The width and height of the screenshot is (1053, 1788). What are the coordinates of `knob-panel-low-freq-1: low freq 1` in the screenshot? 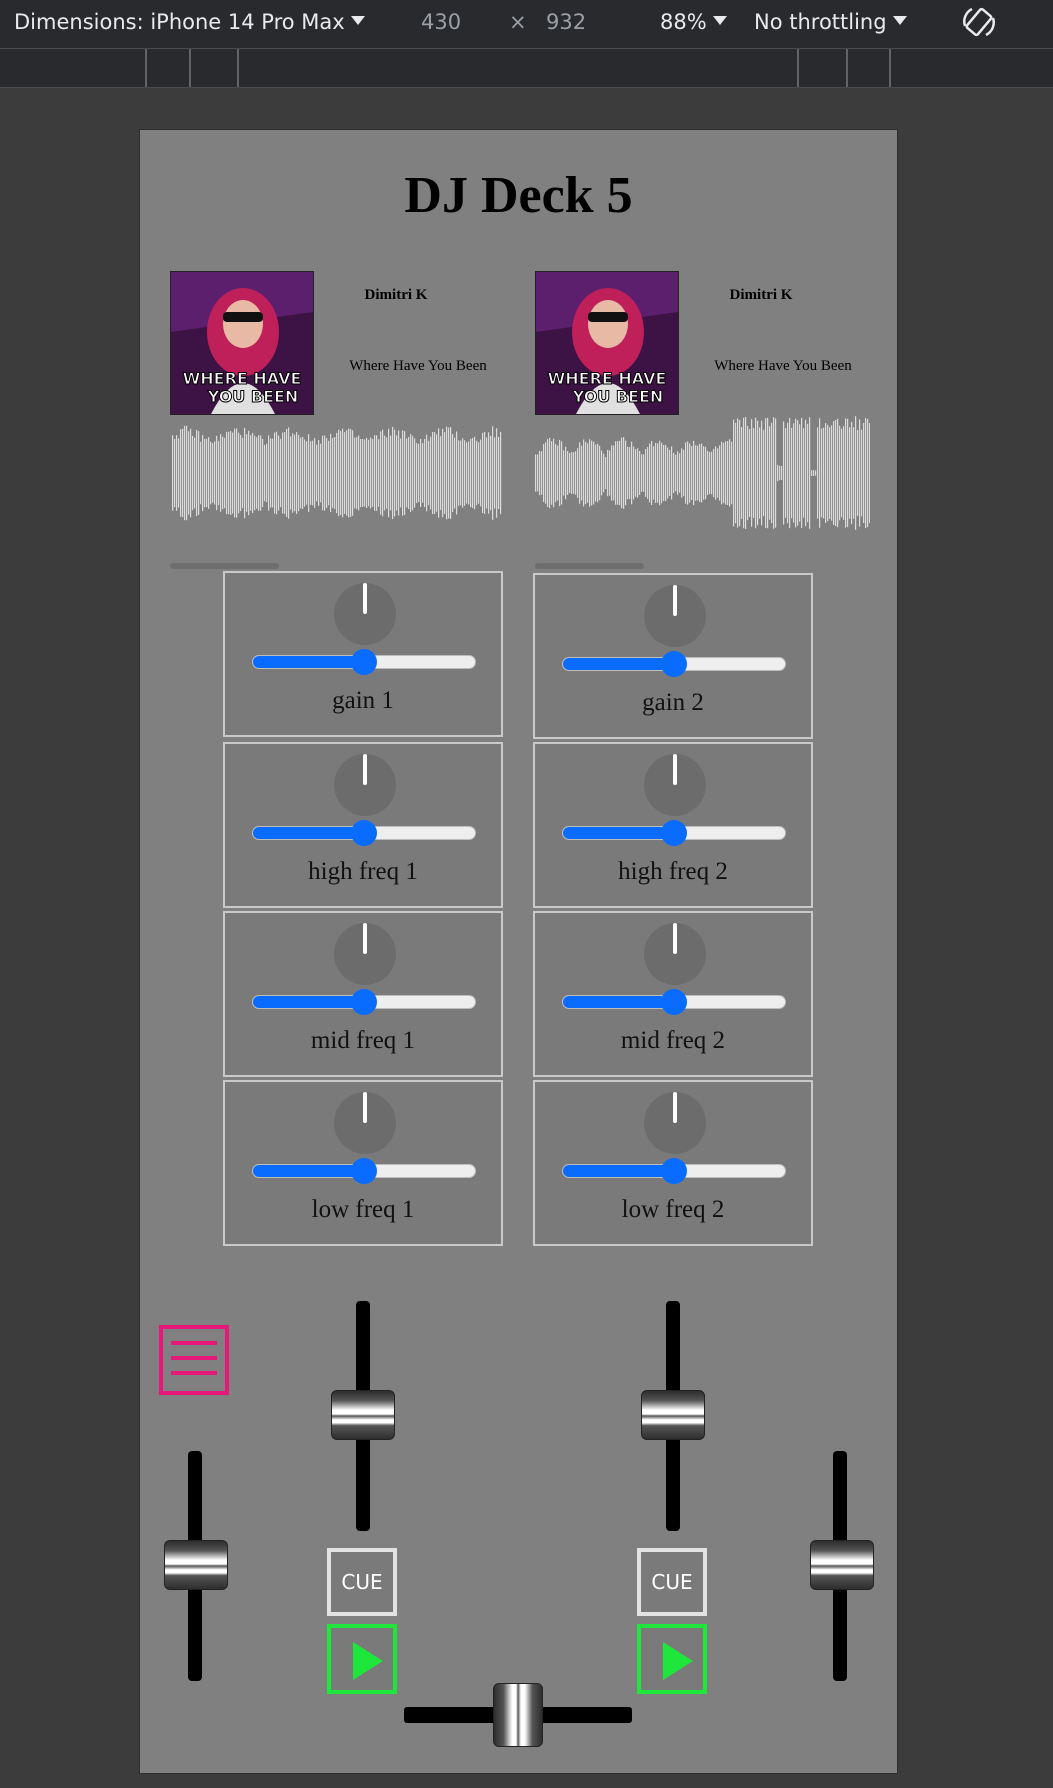 It's located at (363, 1163).